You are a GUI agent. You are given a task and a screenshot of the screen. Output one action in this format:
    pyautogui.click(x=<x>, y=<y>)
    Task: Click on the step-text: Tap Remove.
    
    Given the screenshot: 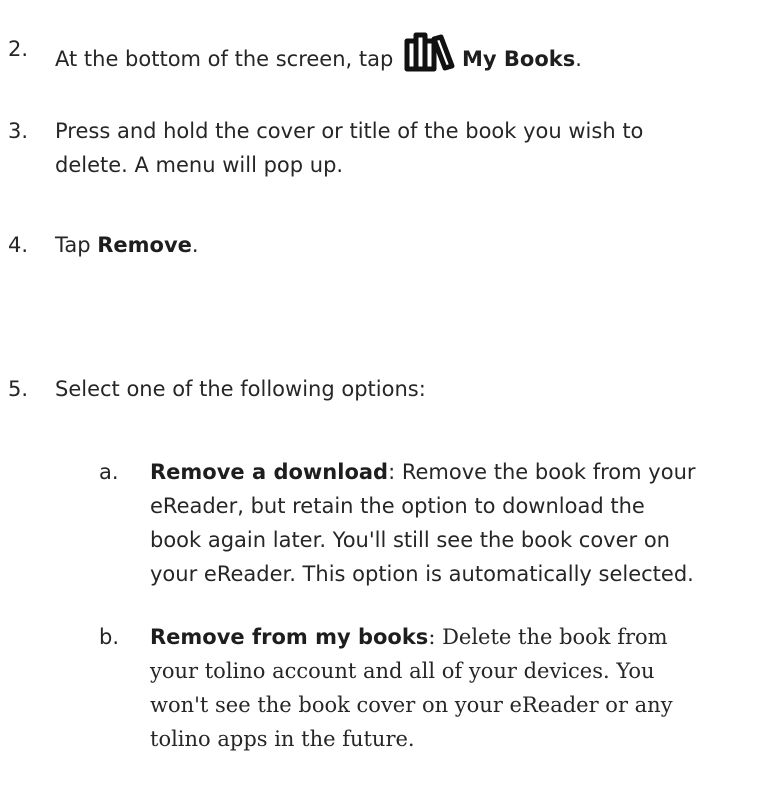 What is the action you would take?
    pyautogui.click(x=402, y=245)
    